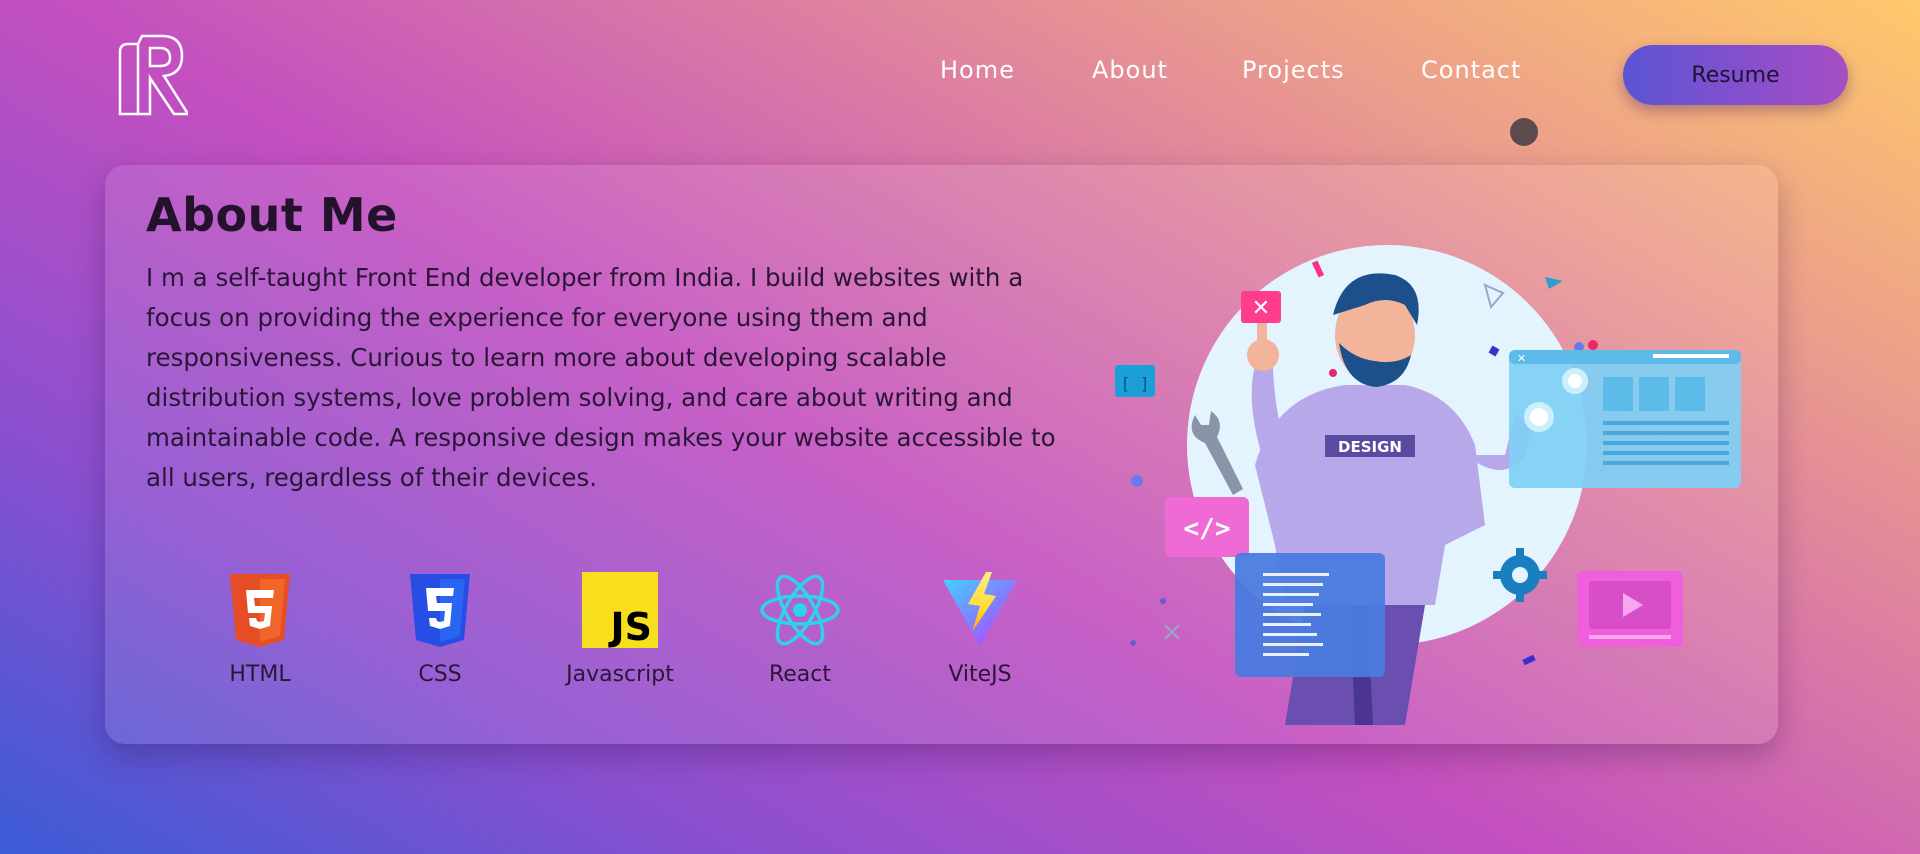  What do you see at coordinates (629, 627) in the screenshot?
I see `svg-text: JS` at bounding box center [629, 627].